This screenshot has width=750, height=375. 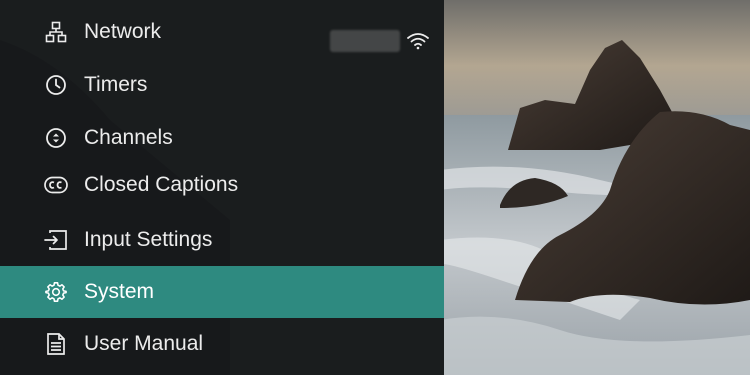 I want to click on menu-item-system: System, so click(x=222, y=292).